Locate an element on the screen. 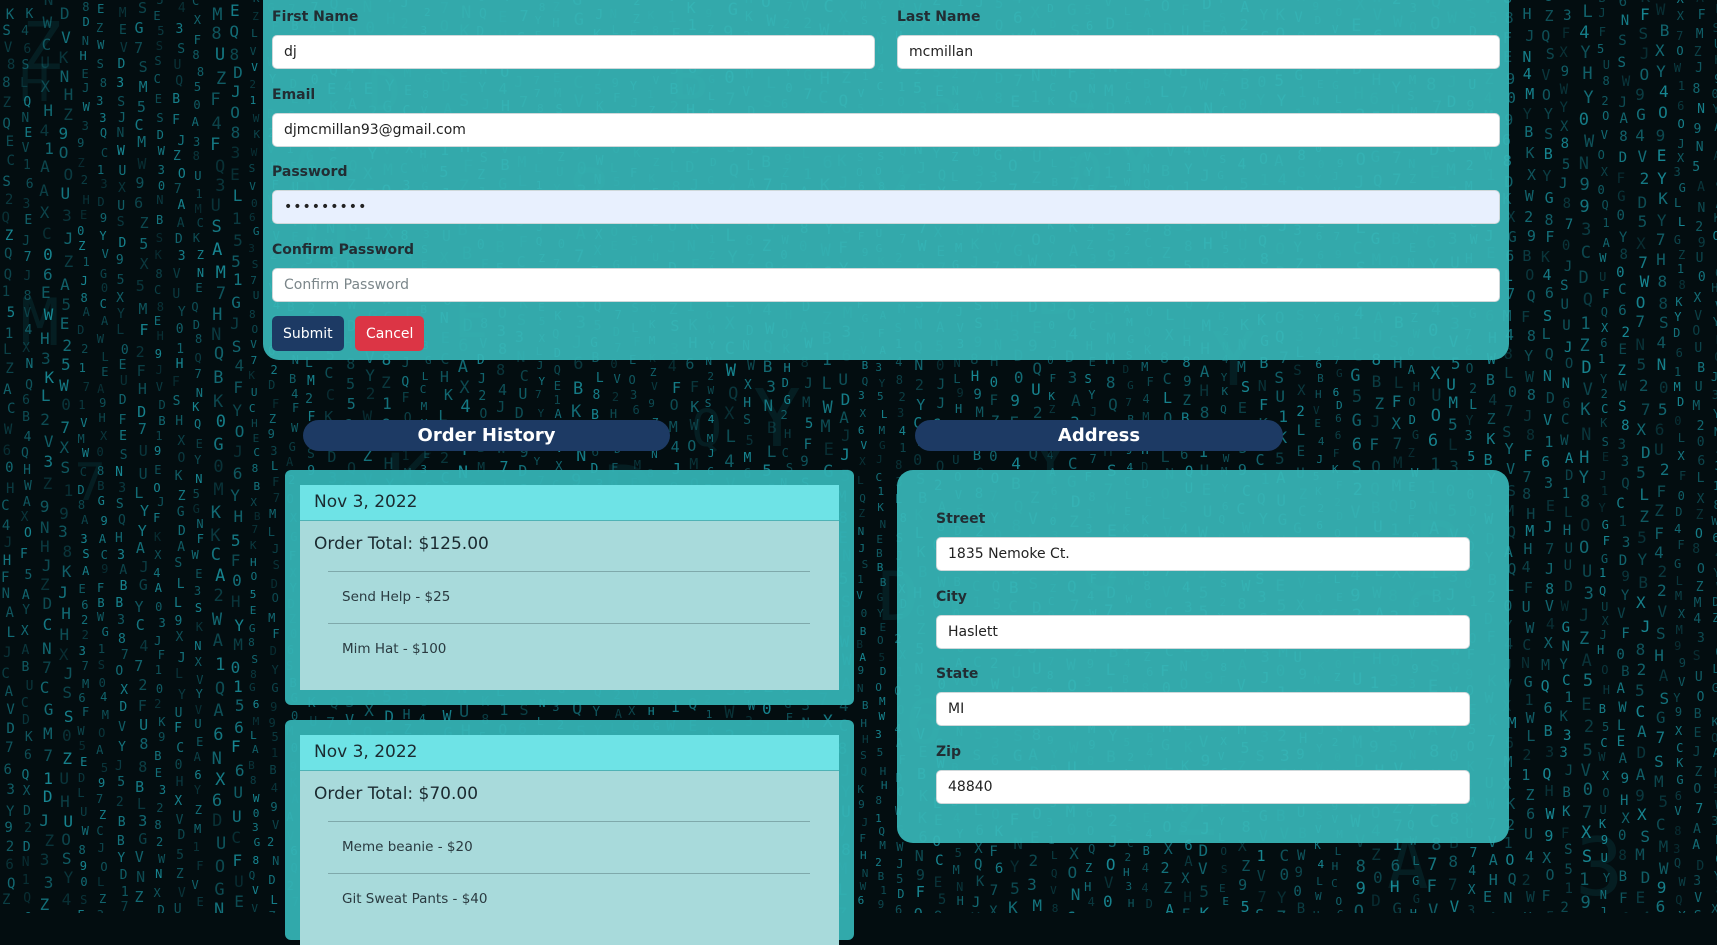 Image resolution: width=1717 pixels, height=945 pixels. street-input is located at coordinates (1203, 554).